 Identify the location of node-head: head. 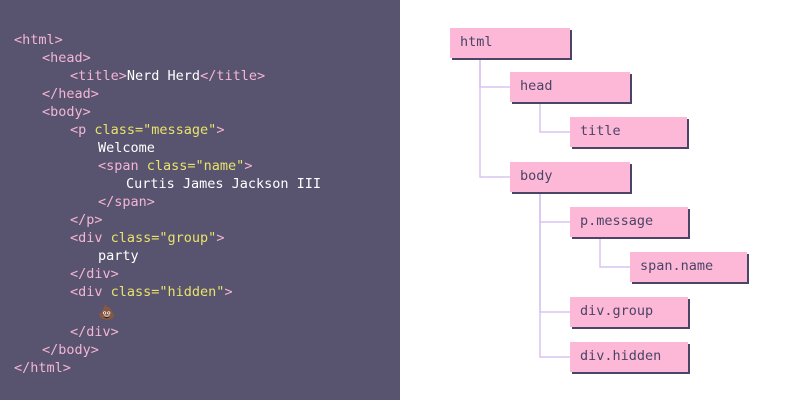
(570, 87).